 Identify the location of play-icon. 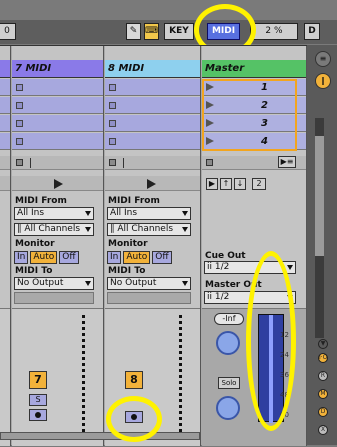
(151, 184).